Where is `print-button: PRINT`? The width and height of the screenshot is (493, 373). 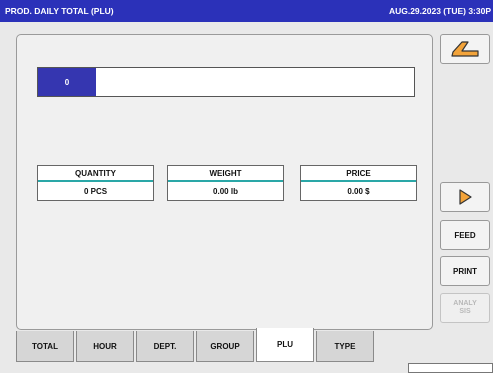 print-button: PRINT is located at coordinates (465, 271).